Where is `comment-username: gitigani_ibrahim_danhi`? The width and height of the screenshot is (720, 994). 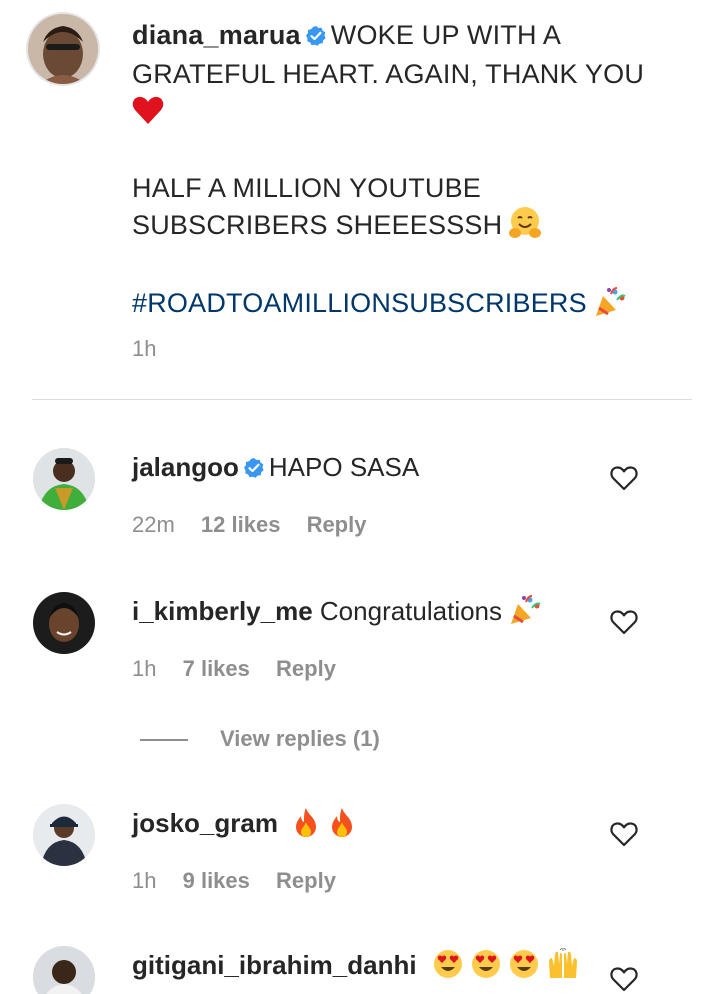
comment-username: gitigani_ibrahim_danhi is located at coordinates (274, 965).